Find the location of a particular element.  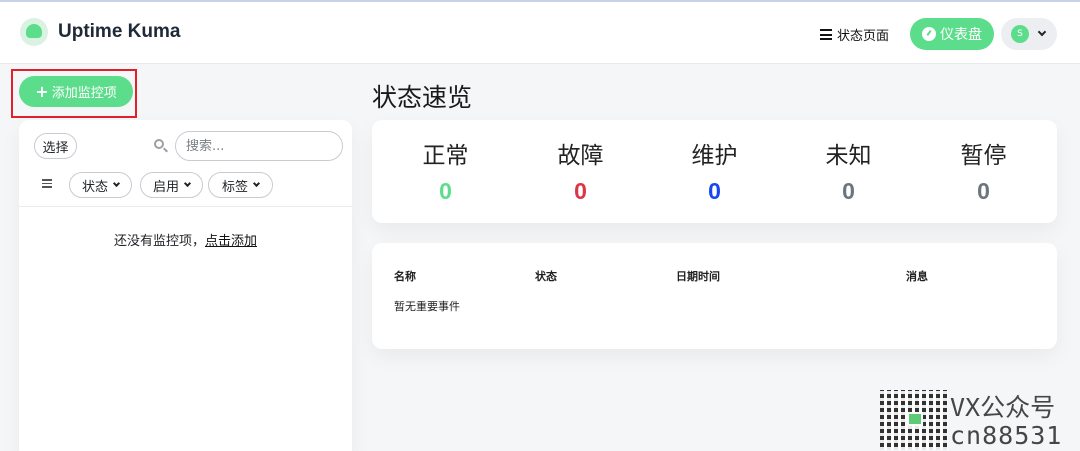

watermark-line1: VX公众号 is located at coordinates (1003, 407).